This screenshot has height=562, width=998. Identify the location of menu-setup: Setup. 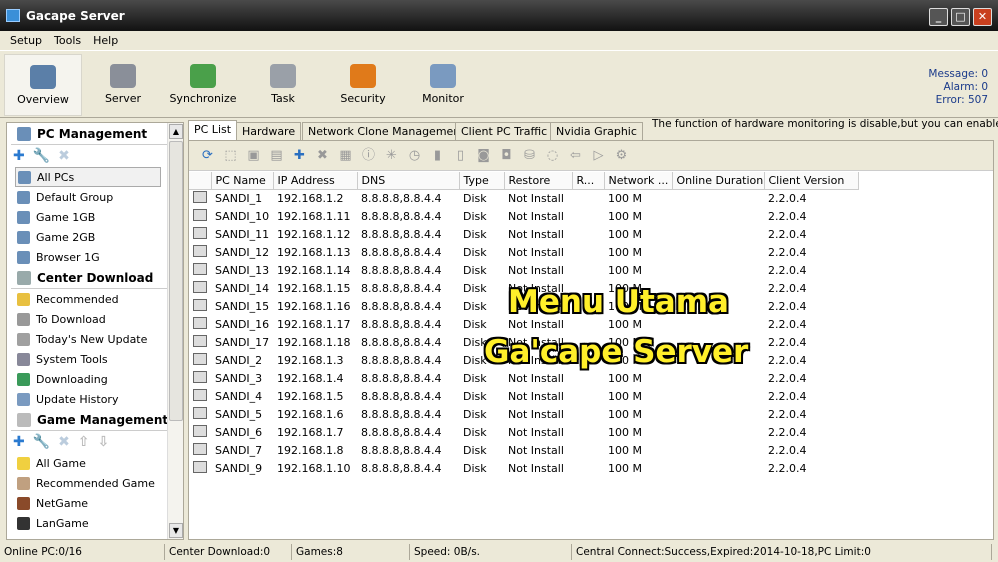
(26, 40).